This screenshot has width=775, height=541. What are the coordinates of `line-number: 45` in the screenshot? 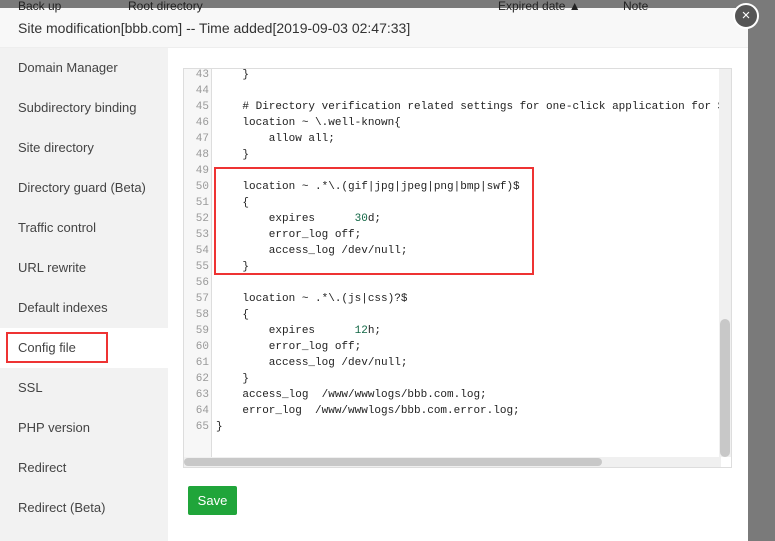 It's located at (202, 107).